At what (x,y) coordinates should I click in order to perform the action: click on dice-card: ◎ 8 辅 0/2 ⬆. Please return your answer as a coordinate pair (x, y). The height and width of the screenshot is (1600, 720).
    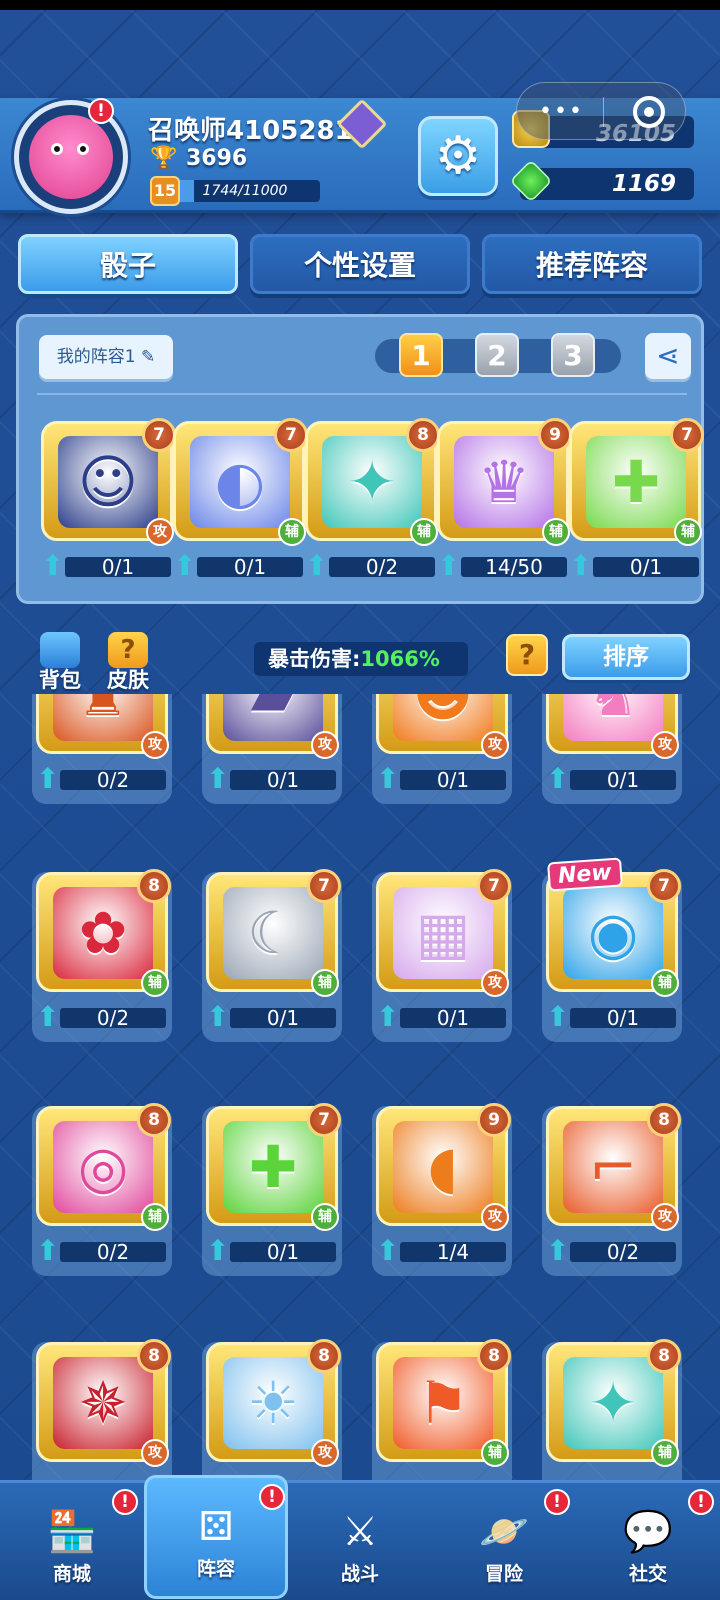
    Looking at the image, I should click on (102, 1189).